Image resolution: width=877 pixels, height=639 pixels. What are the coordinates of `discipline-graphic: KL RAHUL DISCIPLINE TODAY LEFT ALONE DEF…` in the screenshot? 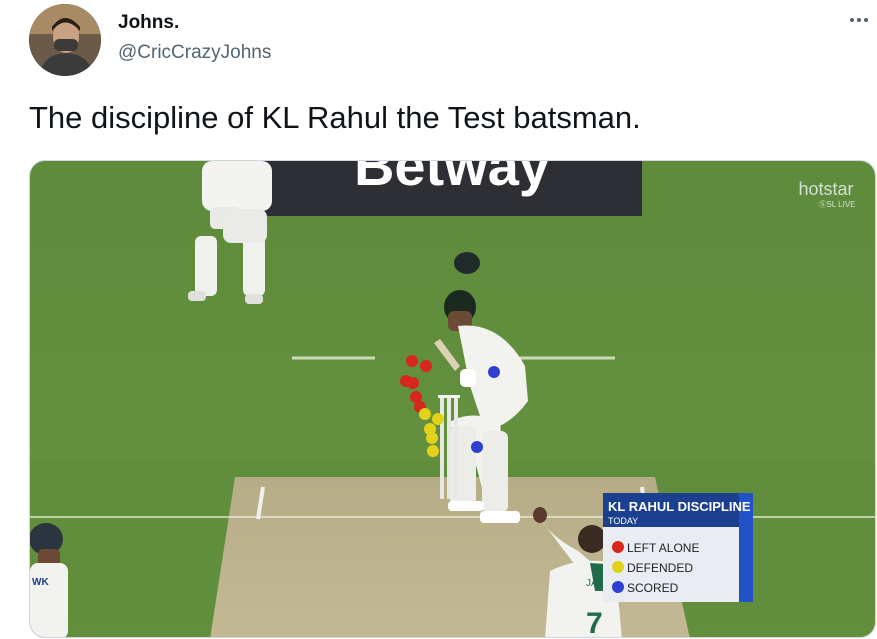 It's located at (678, 547).